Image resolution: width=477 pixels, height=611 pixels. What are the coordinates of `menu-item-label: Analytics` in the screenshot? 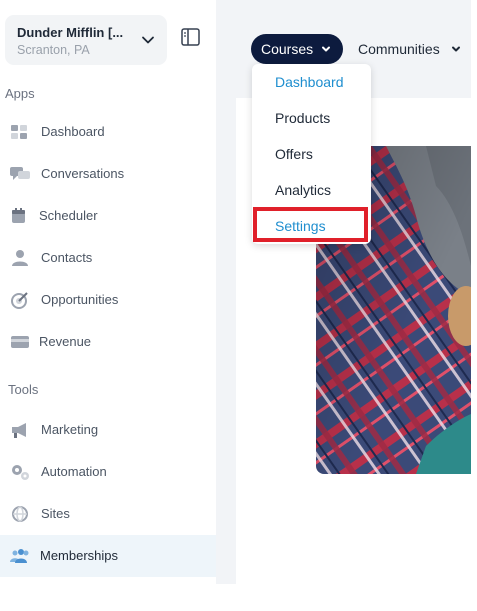 It's located at (303, 190).